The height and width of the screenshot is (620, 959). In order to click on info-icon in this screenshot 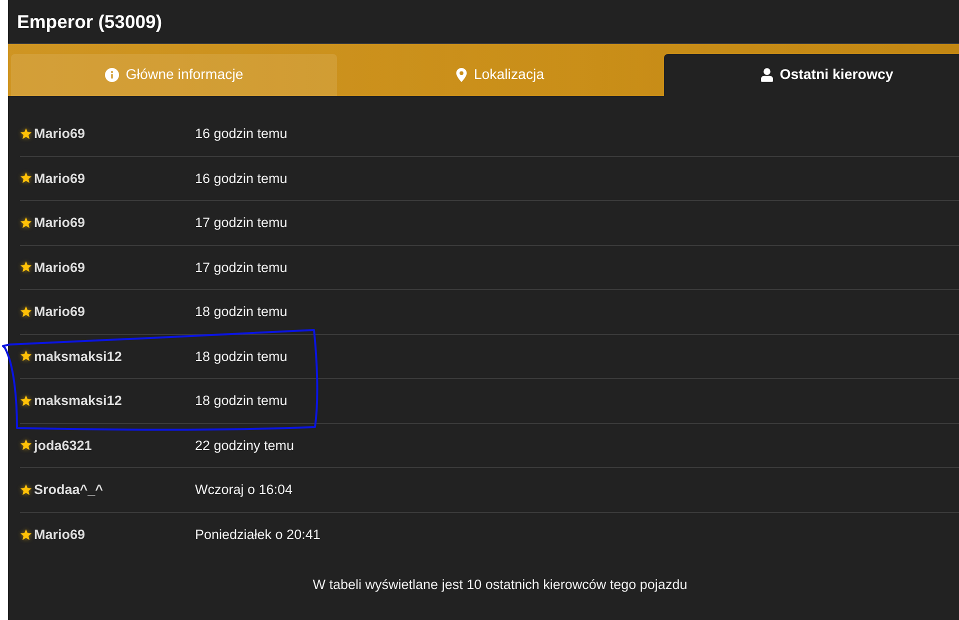, I will do `click(111, 75)`.